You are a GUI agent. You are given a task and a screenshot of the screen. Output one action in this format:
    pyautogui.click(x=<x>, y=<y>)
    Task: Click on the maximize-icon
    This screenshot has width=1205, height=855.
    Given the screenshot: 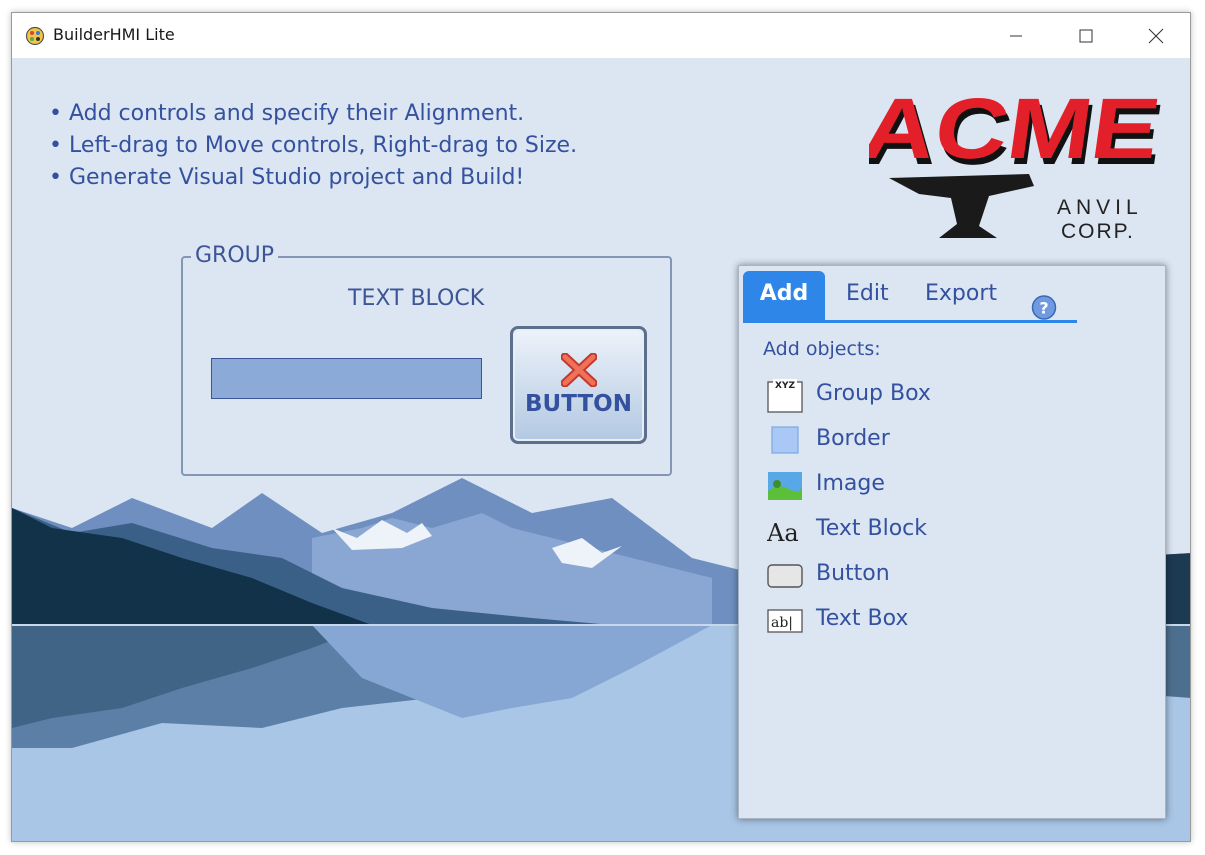 What is the action you would take?
    pyautogui.click(x=1086, y=35)
    